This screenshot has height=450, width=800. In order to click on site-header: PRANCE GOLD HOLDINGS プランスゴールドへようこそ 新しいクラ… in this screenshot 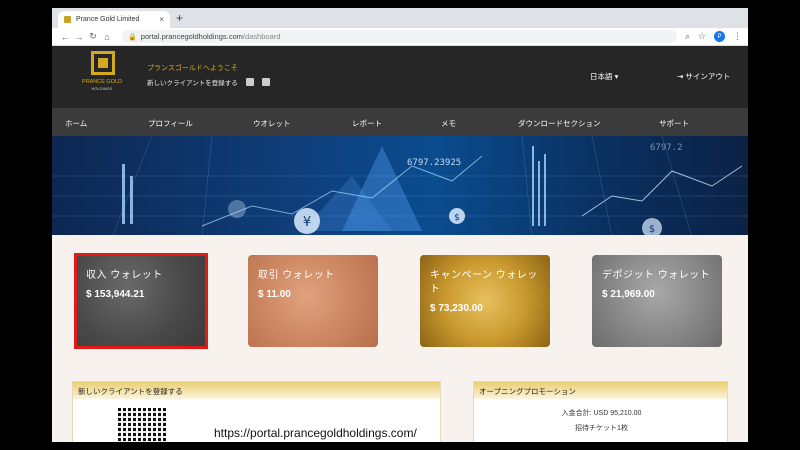, I will do `click(400, 77)`.